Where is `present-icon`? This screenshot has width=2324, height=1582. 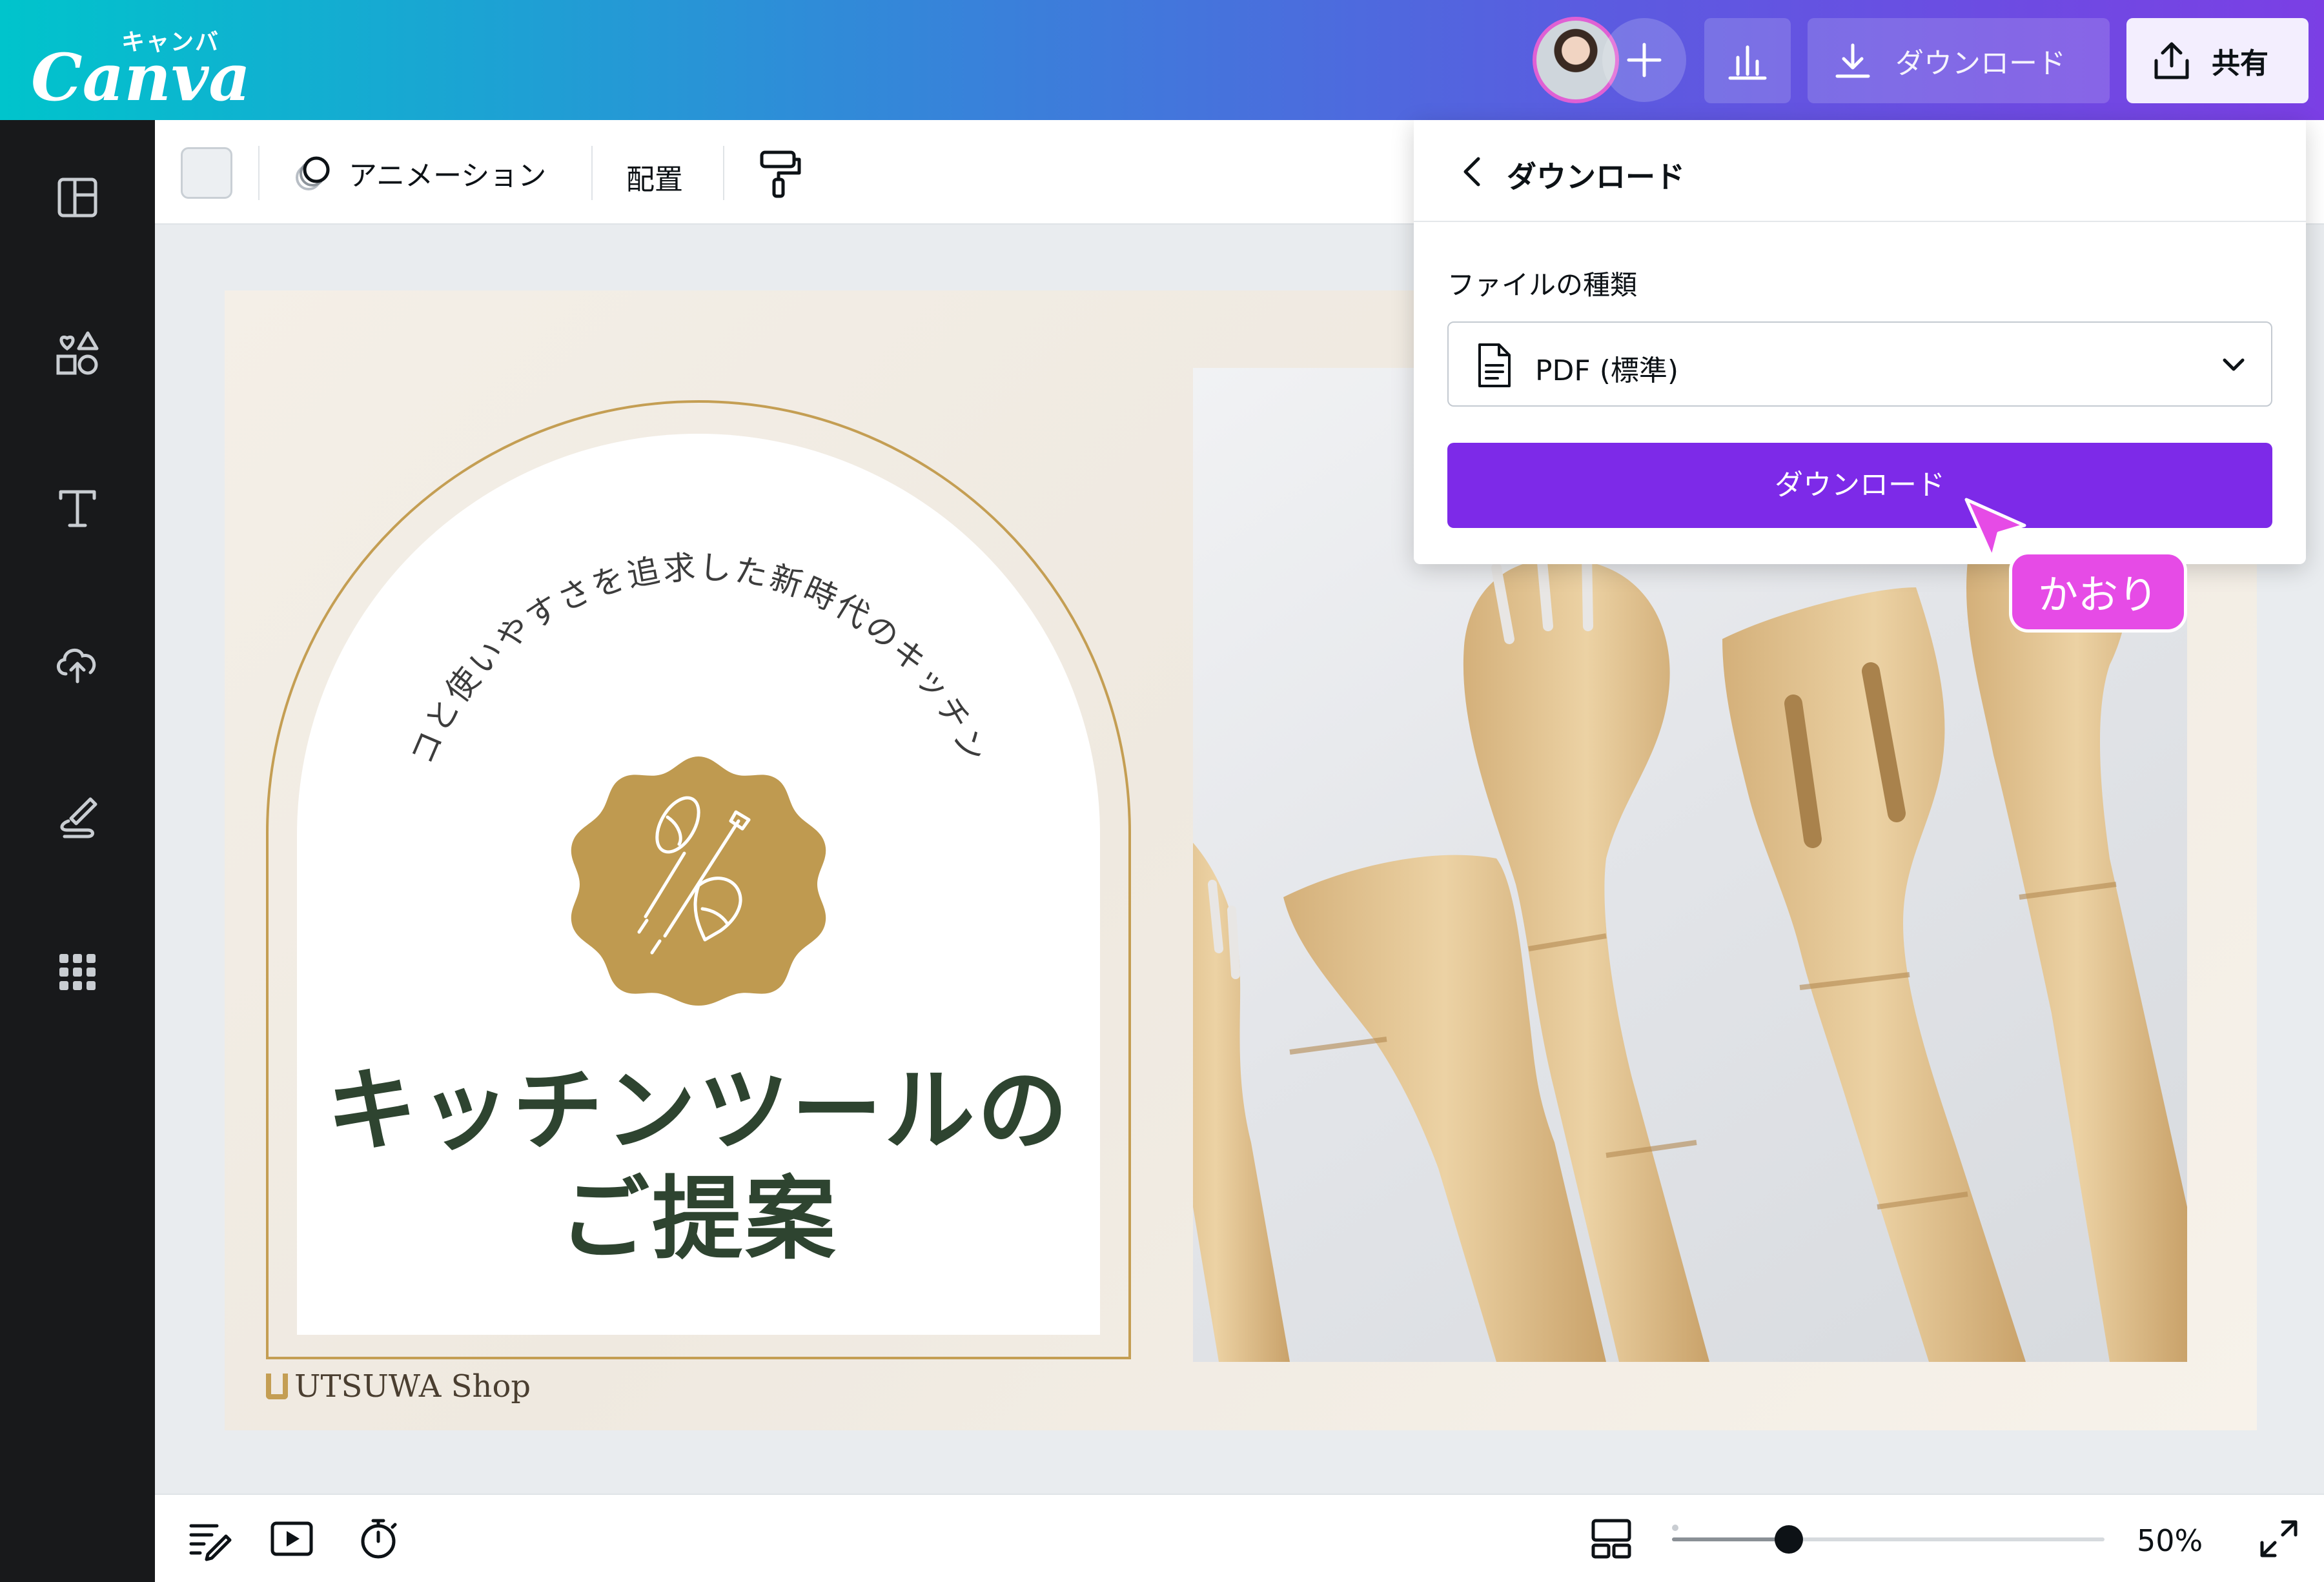
present-icon is located at coordinates (292, 1539).